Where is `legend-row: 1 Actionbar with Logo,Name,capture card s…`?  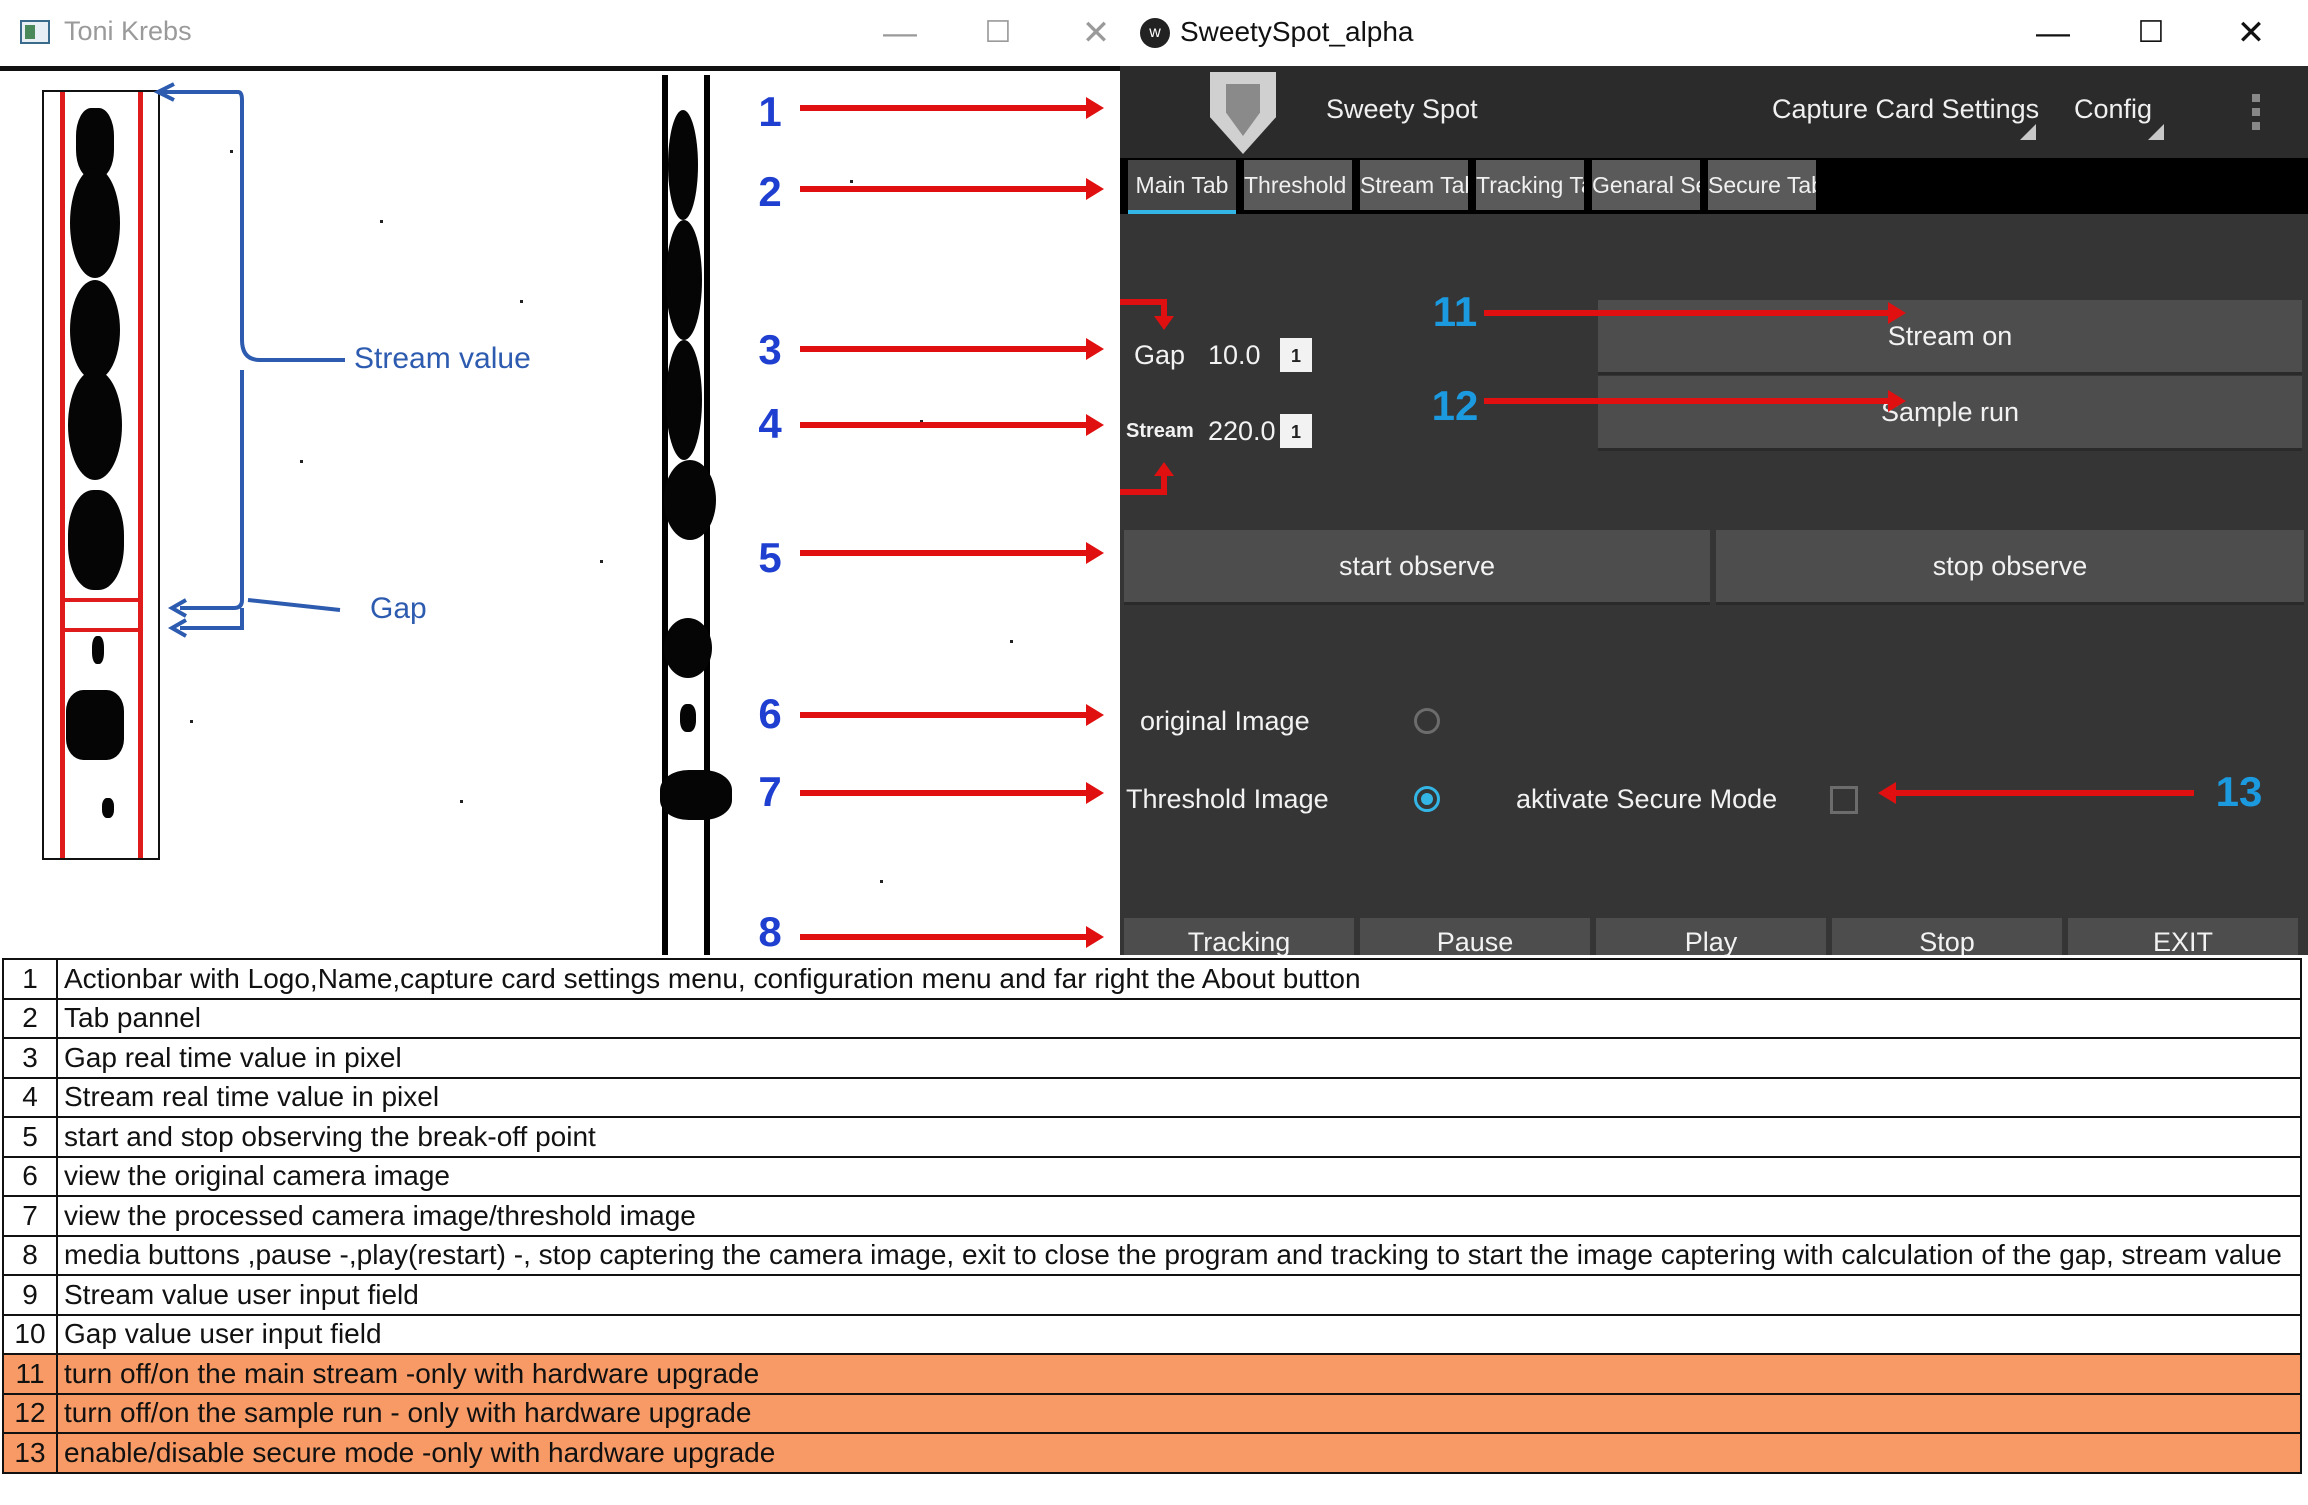
legend-row: 1 Actionbar with Logo,Name,capture card s… is located at coordinates (1152, 979).